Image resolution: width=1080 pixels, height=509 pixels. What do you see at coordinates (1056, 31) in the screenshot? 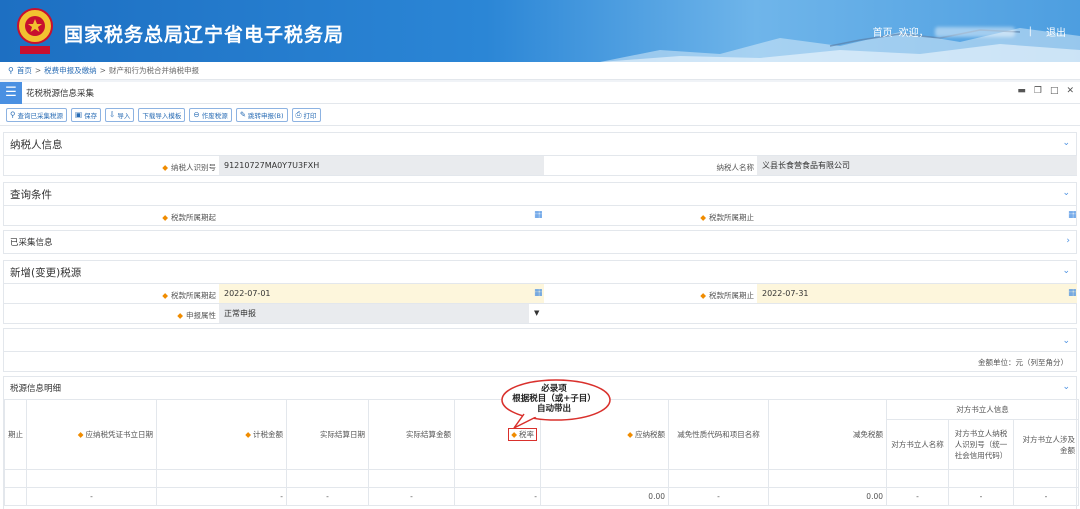
I see `logout-link: 退出` at bounding box center [1056, 31].